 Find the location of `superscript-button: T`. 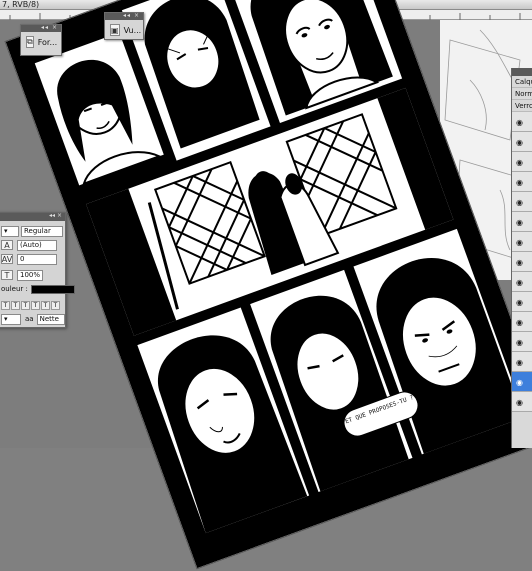

superscript-button: T is located at coordinates (45, 305).